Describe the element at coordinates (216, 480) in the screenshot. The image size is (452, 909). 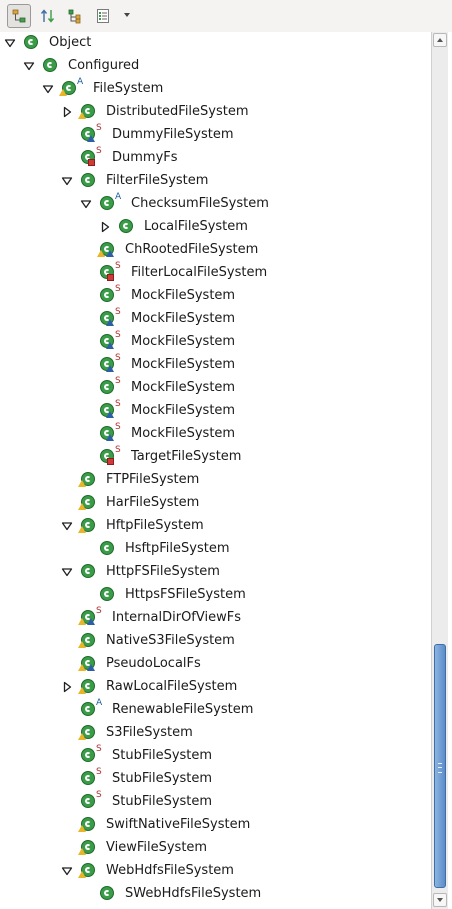
I see `tree-row: FTPFileSystem` at that location.